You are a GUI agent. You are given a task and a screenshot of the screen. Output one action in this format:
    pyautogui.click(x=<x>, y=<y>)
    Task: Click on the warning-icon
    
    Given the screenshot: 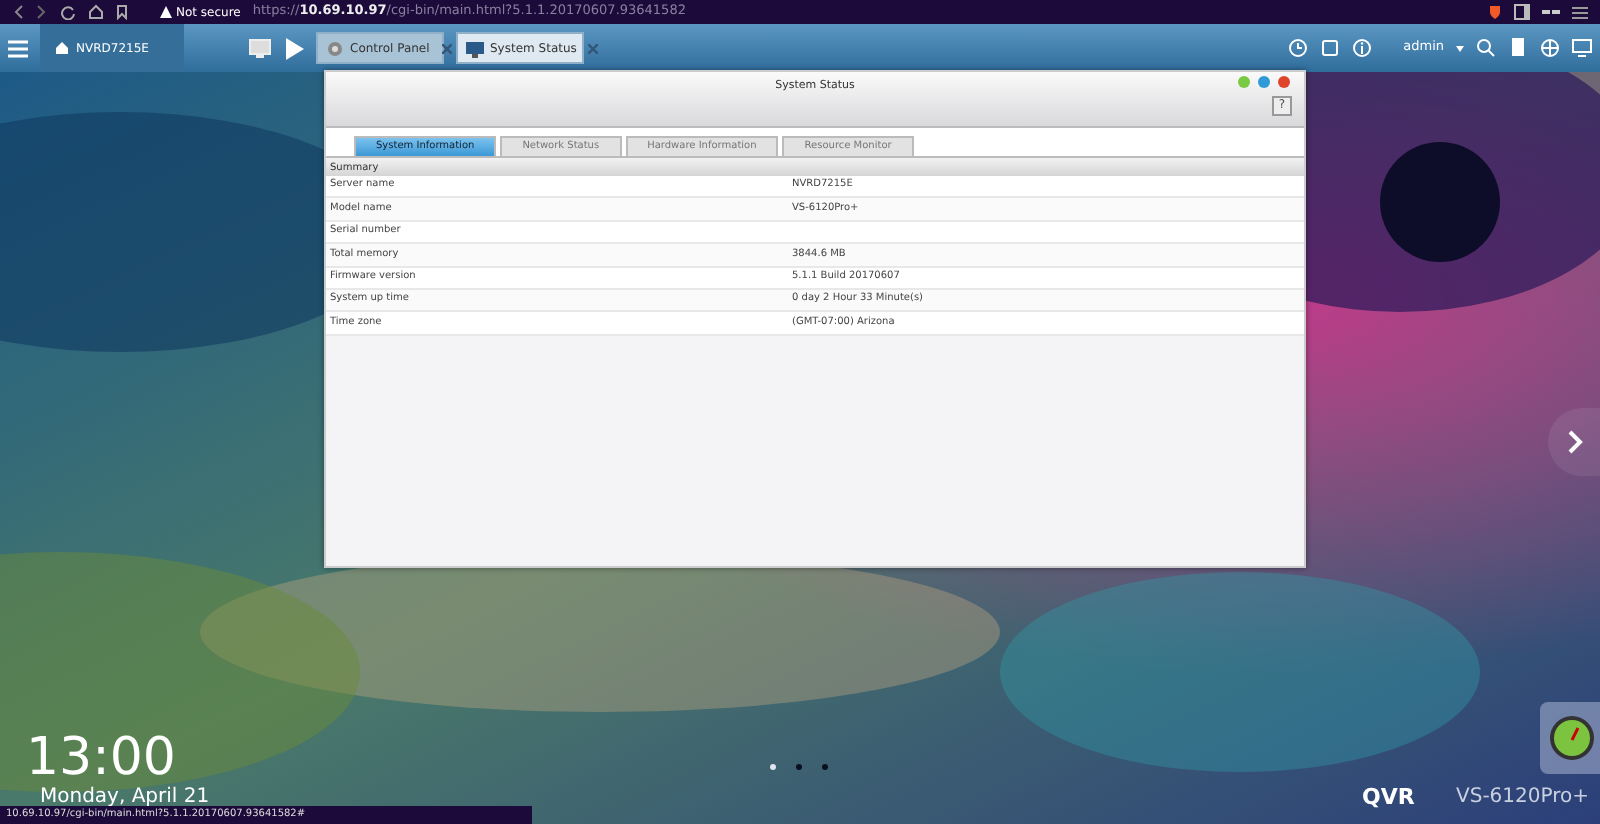 What is the action you would take?
    pyautogui.click(x=166, y=12)
    